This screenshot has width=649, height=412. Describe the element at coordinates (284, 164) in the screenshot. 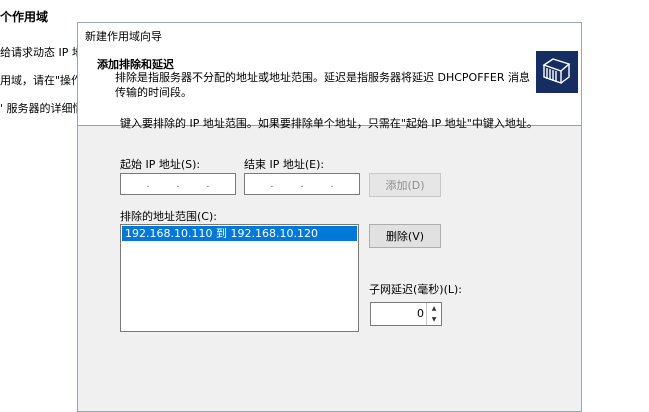

I see `end-ip-label: 结束 IP 地址(E):` at that location.